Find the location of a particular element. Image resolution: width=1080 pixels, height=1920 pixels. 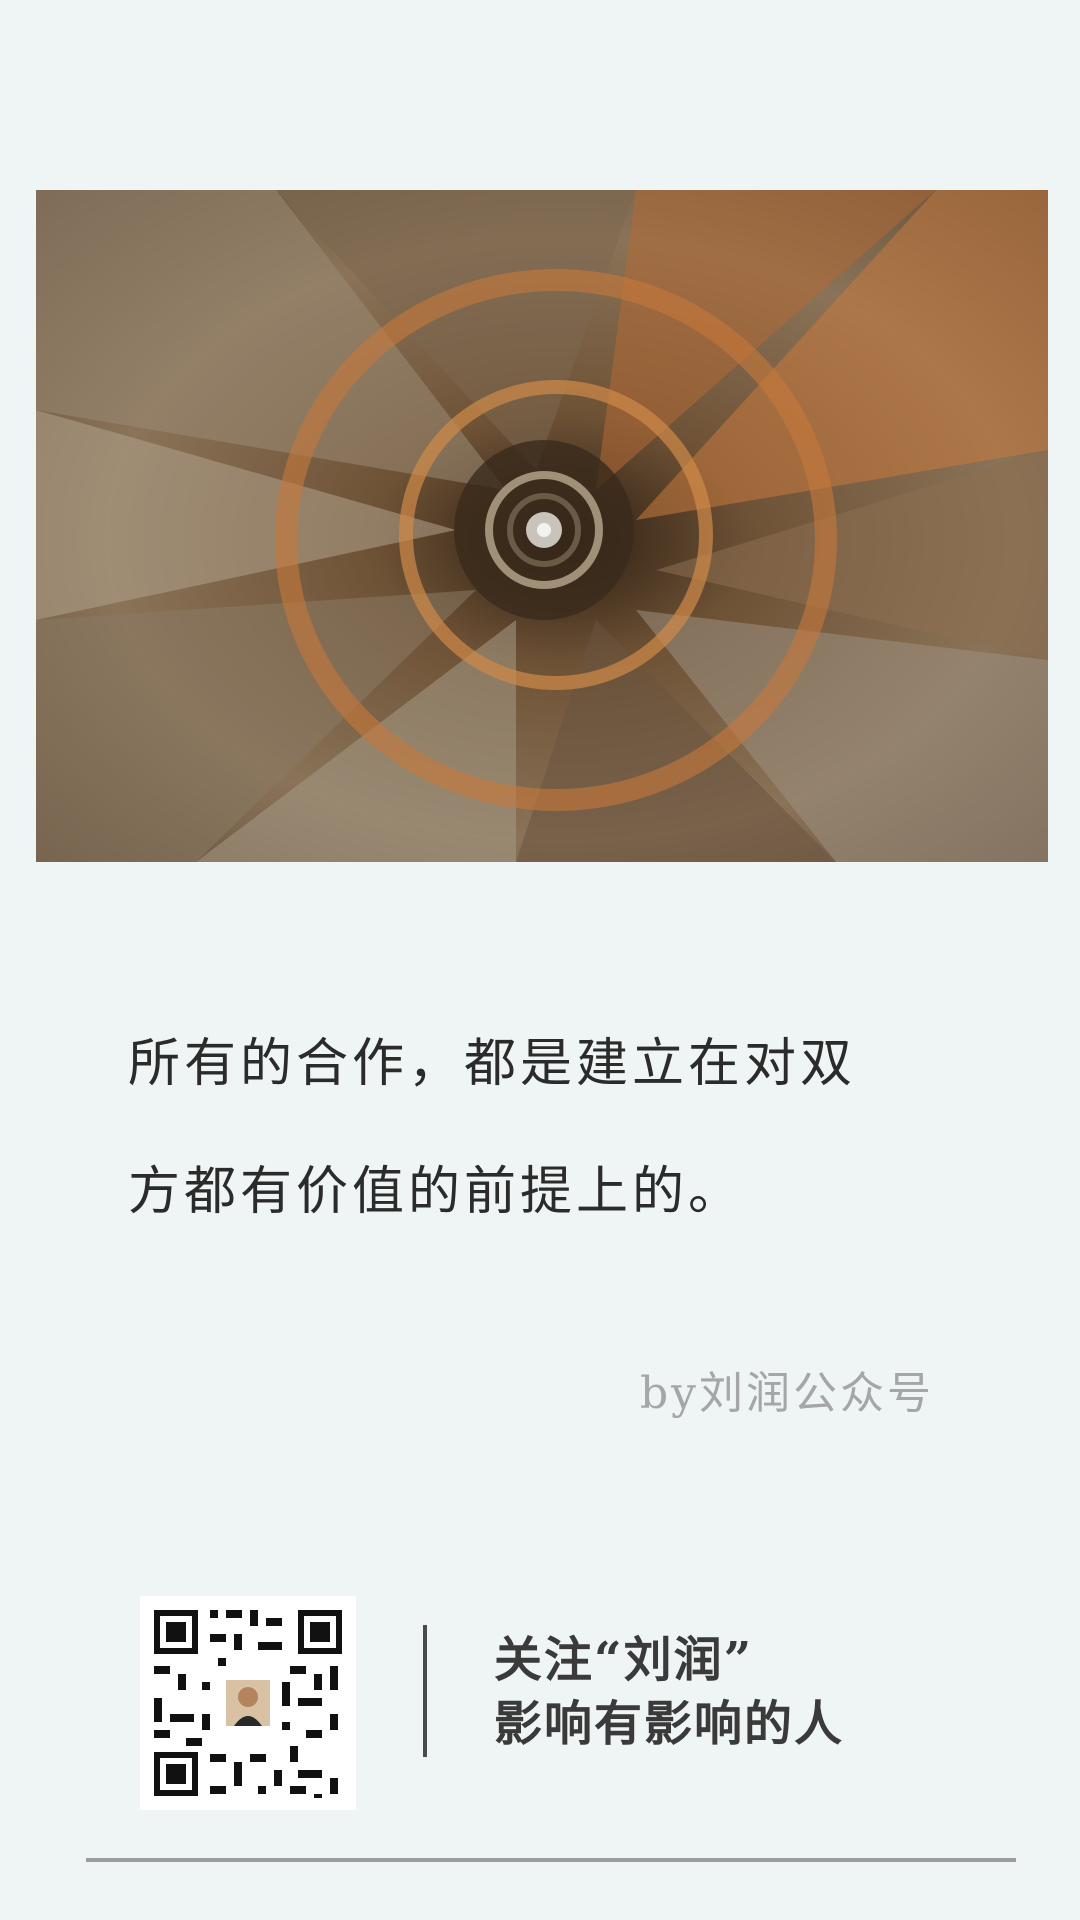

qr-code-graphic is located at coordinates (248, 1703).